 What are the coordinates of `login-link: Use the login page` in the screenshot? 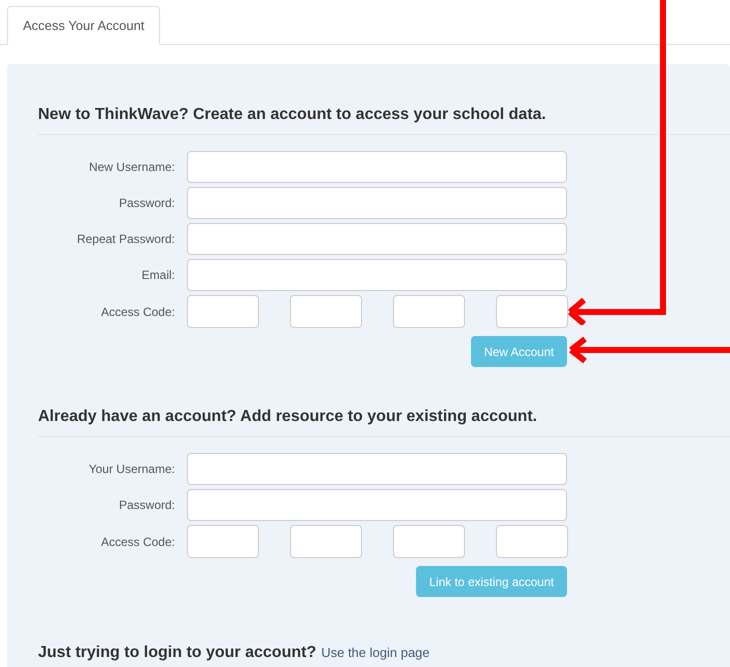 It's located at (375, 652).